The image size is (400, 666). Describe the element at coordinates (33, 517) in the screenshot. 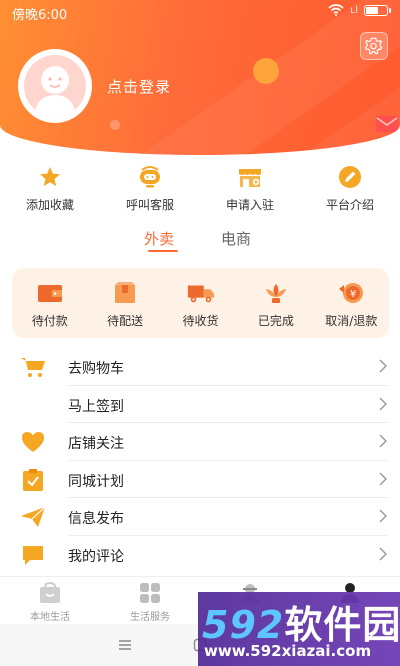

I see `paper-plane-icon` at that location.